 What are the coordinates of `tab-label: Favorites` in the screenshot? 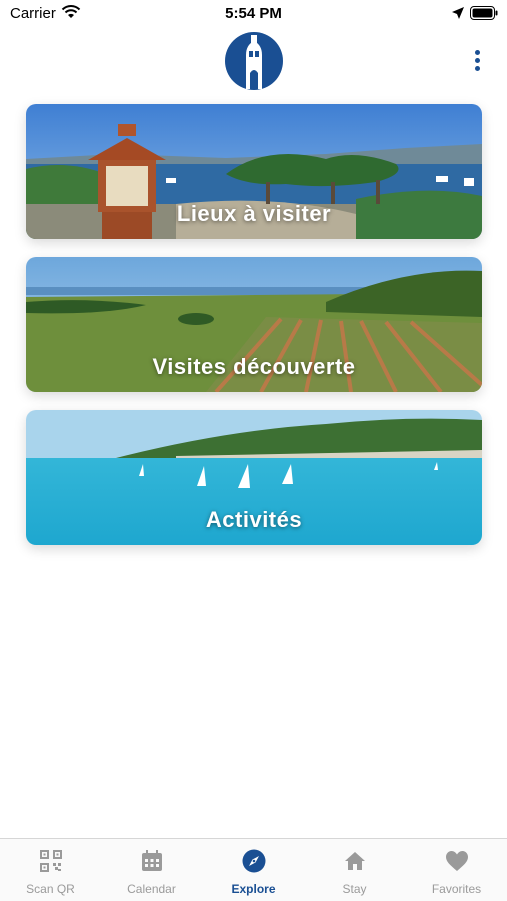 It's located at (456, 889).